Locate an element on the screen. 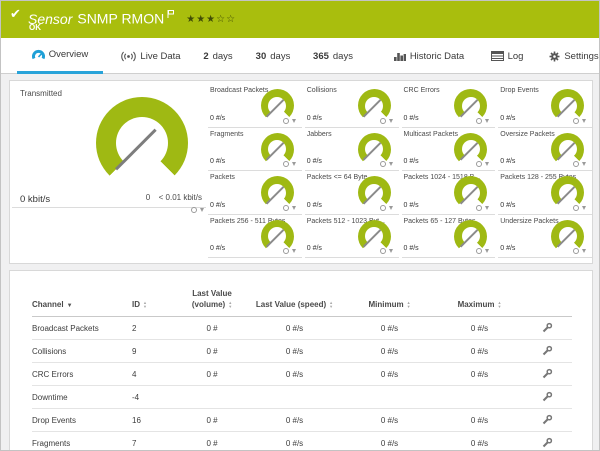  tab-historic-data: Historic Data is located at coordinates (429, 56).